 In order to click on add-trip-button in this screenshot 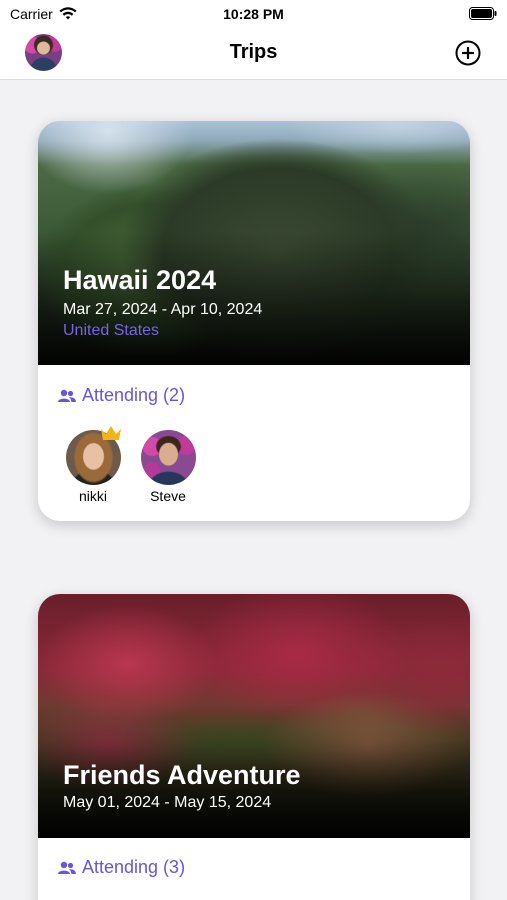, I will do `click(468, 53)`.